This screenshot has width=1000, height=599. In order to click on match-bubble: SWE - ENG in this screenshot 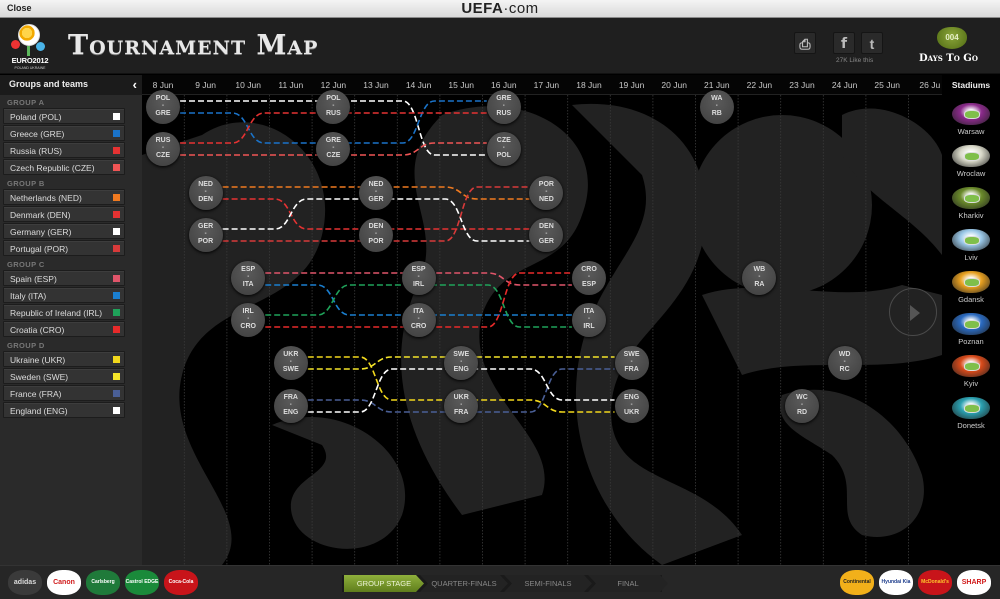, I will do `click(461, 363)`.